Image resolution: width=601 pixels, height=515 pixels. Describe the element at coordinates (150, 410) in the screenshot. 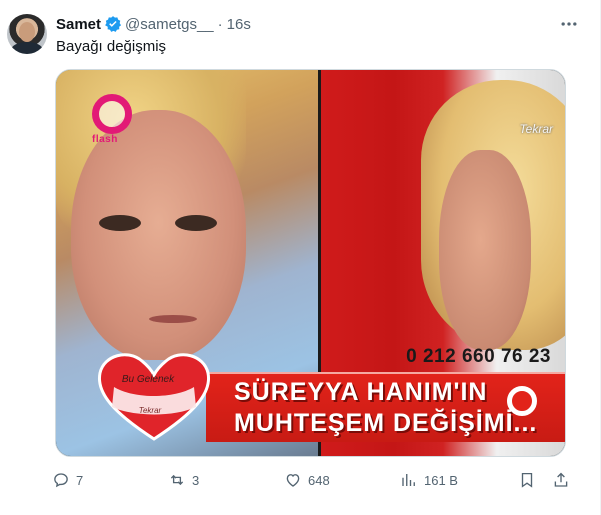

I see `heart-sublabel: Tekrar` at that location.